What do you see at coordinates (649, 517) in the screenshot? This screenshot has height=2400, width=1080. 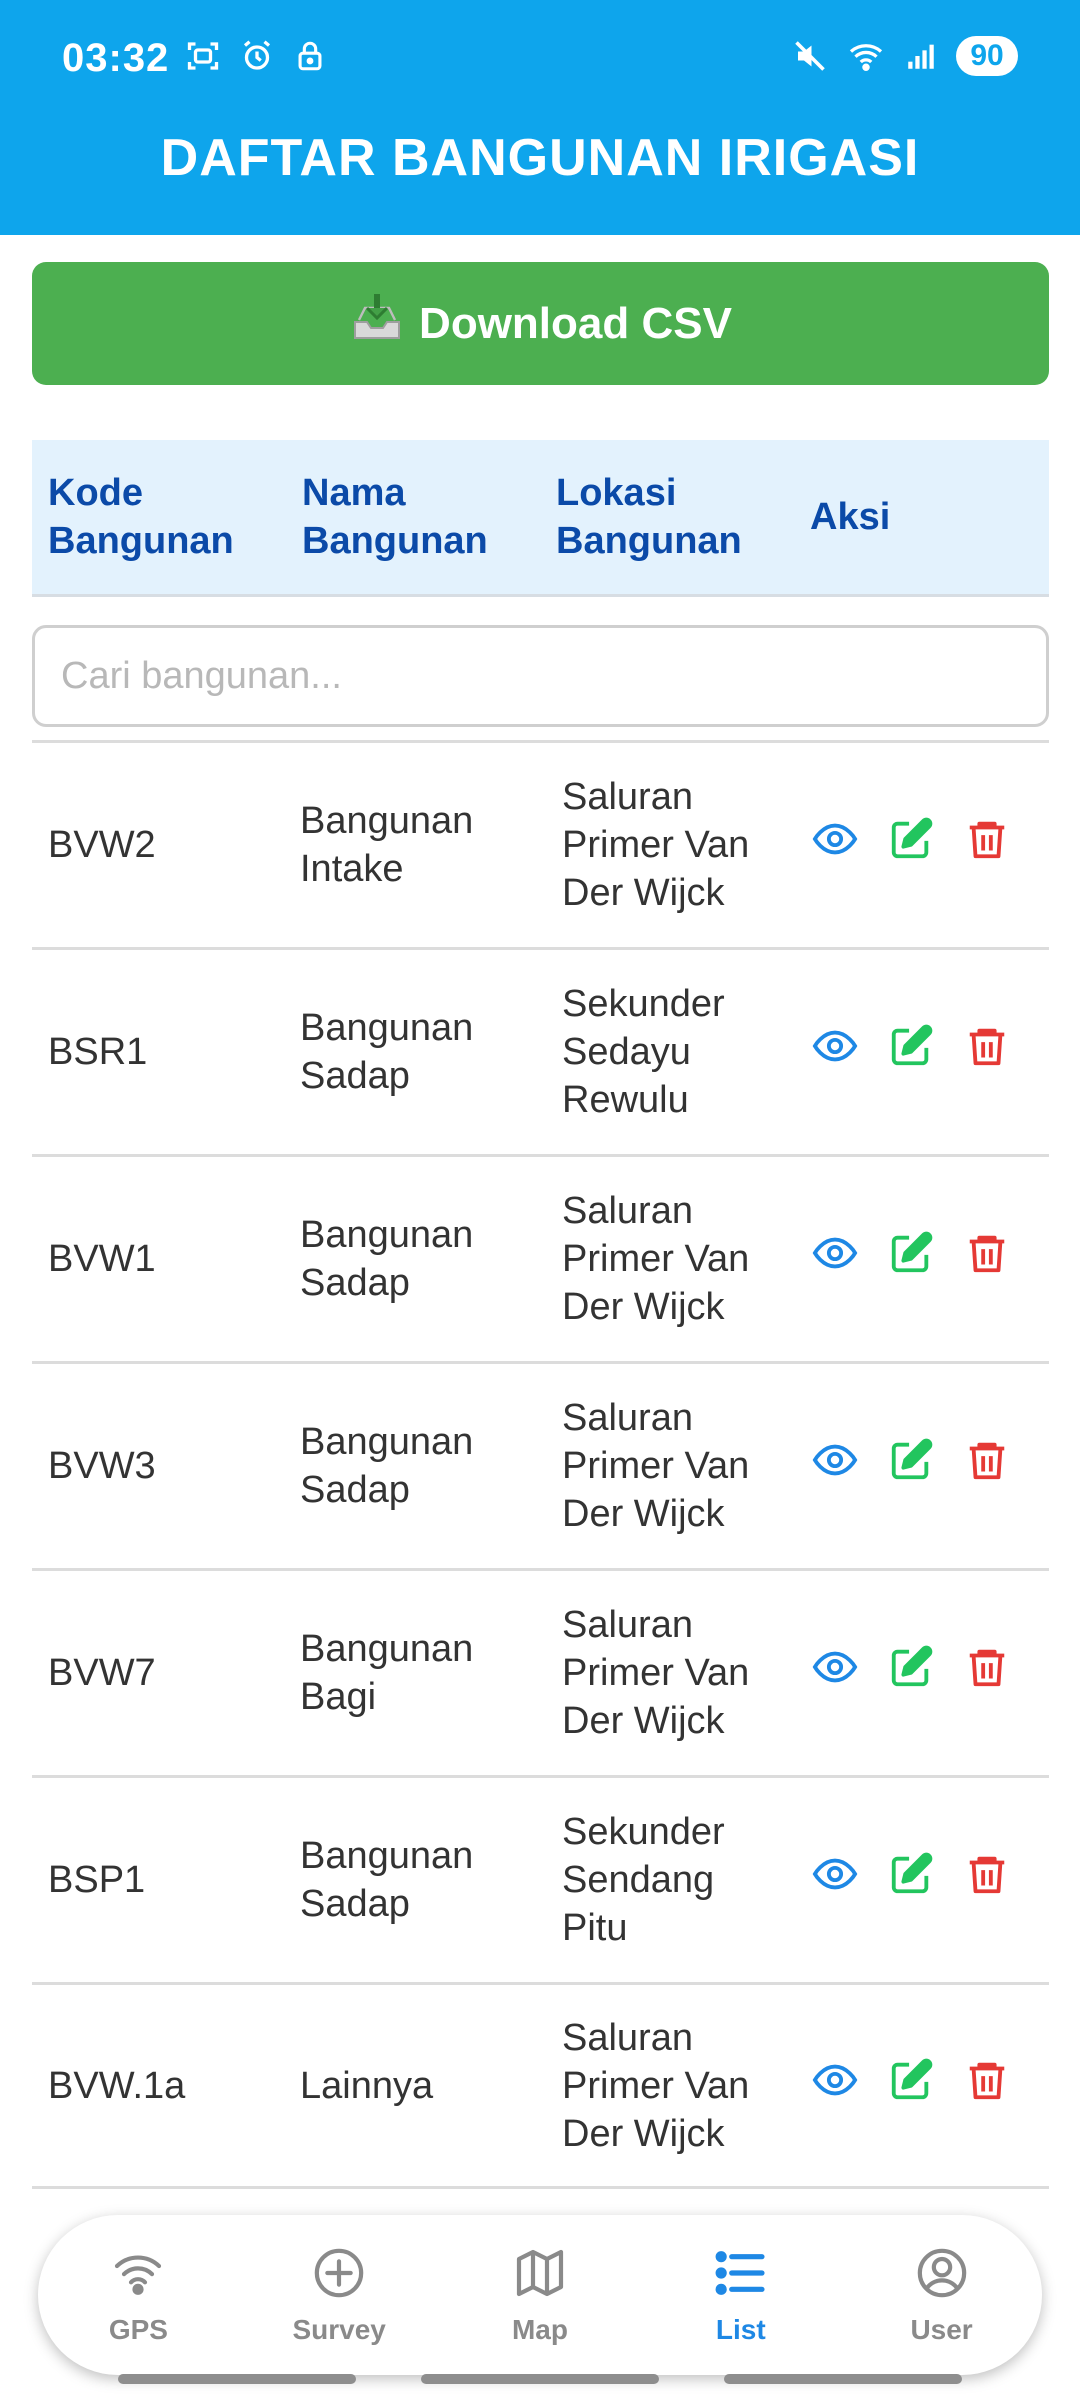 I see `column-header-lokasi: Lokasi Bangunan` at bounding box center [649, 517].